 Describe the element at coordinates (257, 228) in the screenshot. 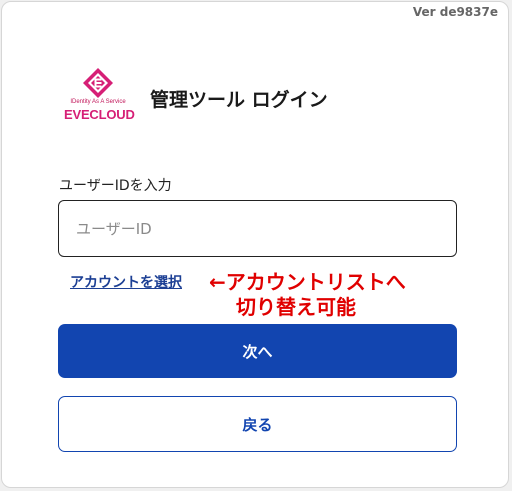

I see `user-id-input` at that location.